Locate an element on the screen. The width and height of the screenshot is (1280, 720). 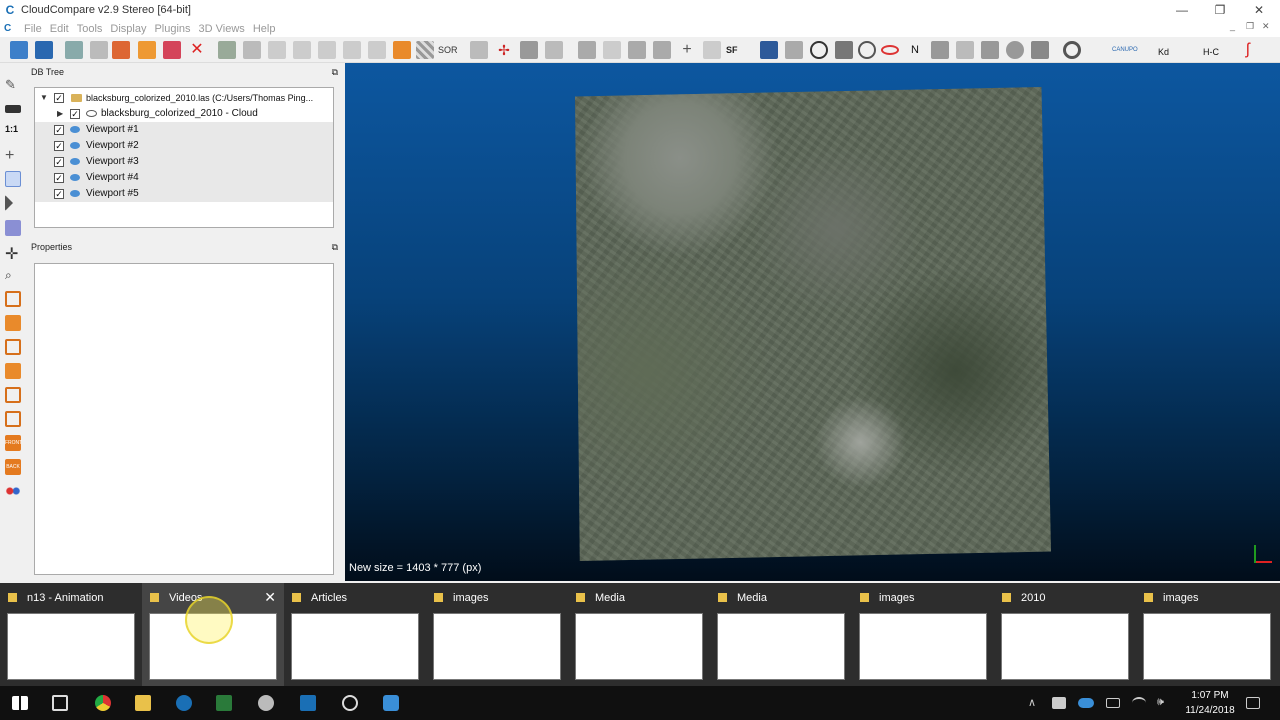
list-icon is located at coordinates (99, 50).